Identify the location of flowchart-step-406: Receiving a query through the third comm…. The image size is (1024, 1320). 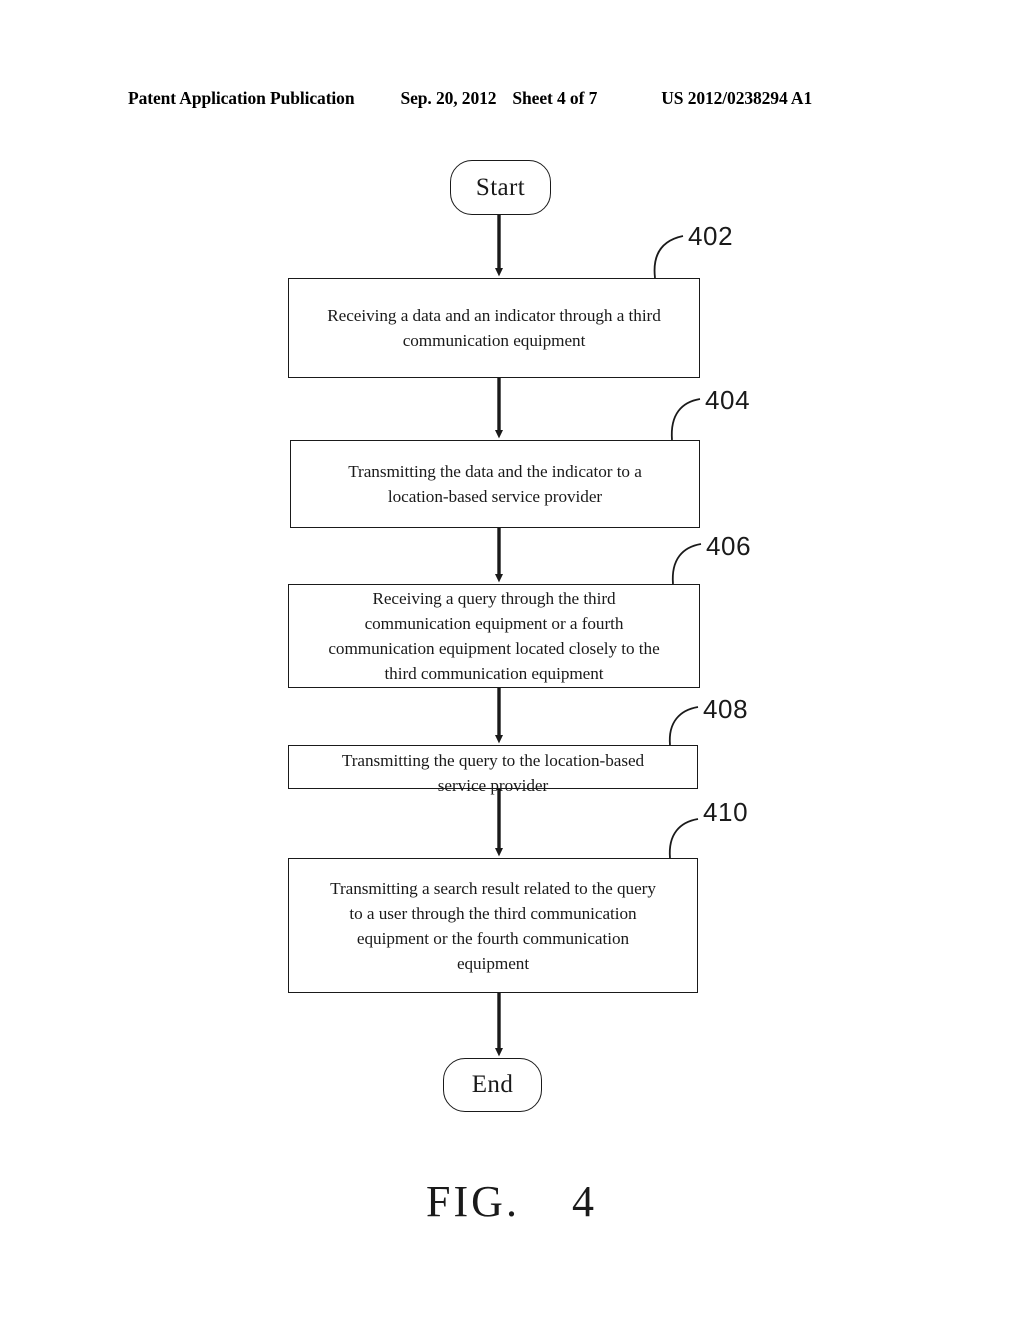
(494, 636).